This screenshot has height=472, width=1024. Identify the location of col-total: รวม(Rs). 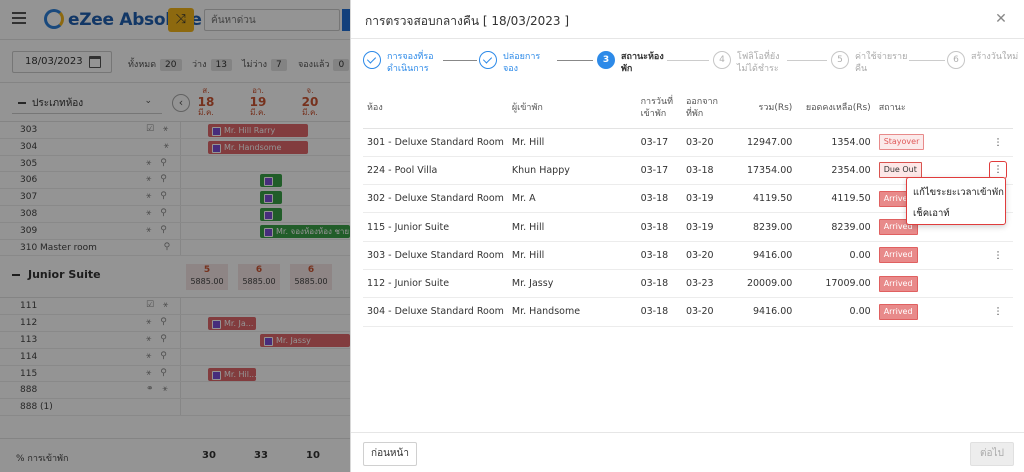
(763, 108).